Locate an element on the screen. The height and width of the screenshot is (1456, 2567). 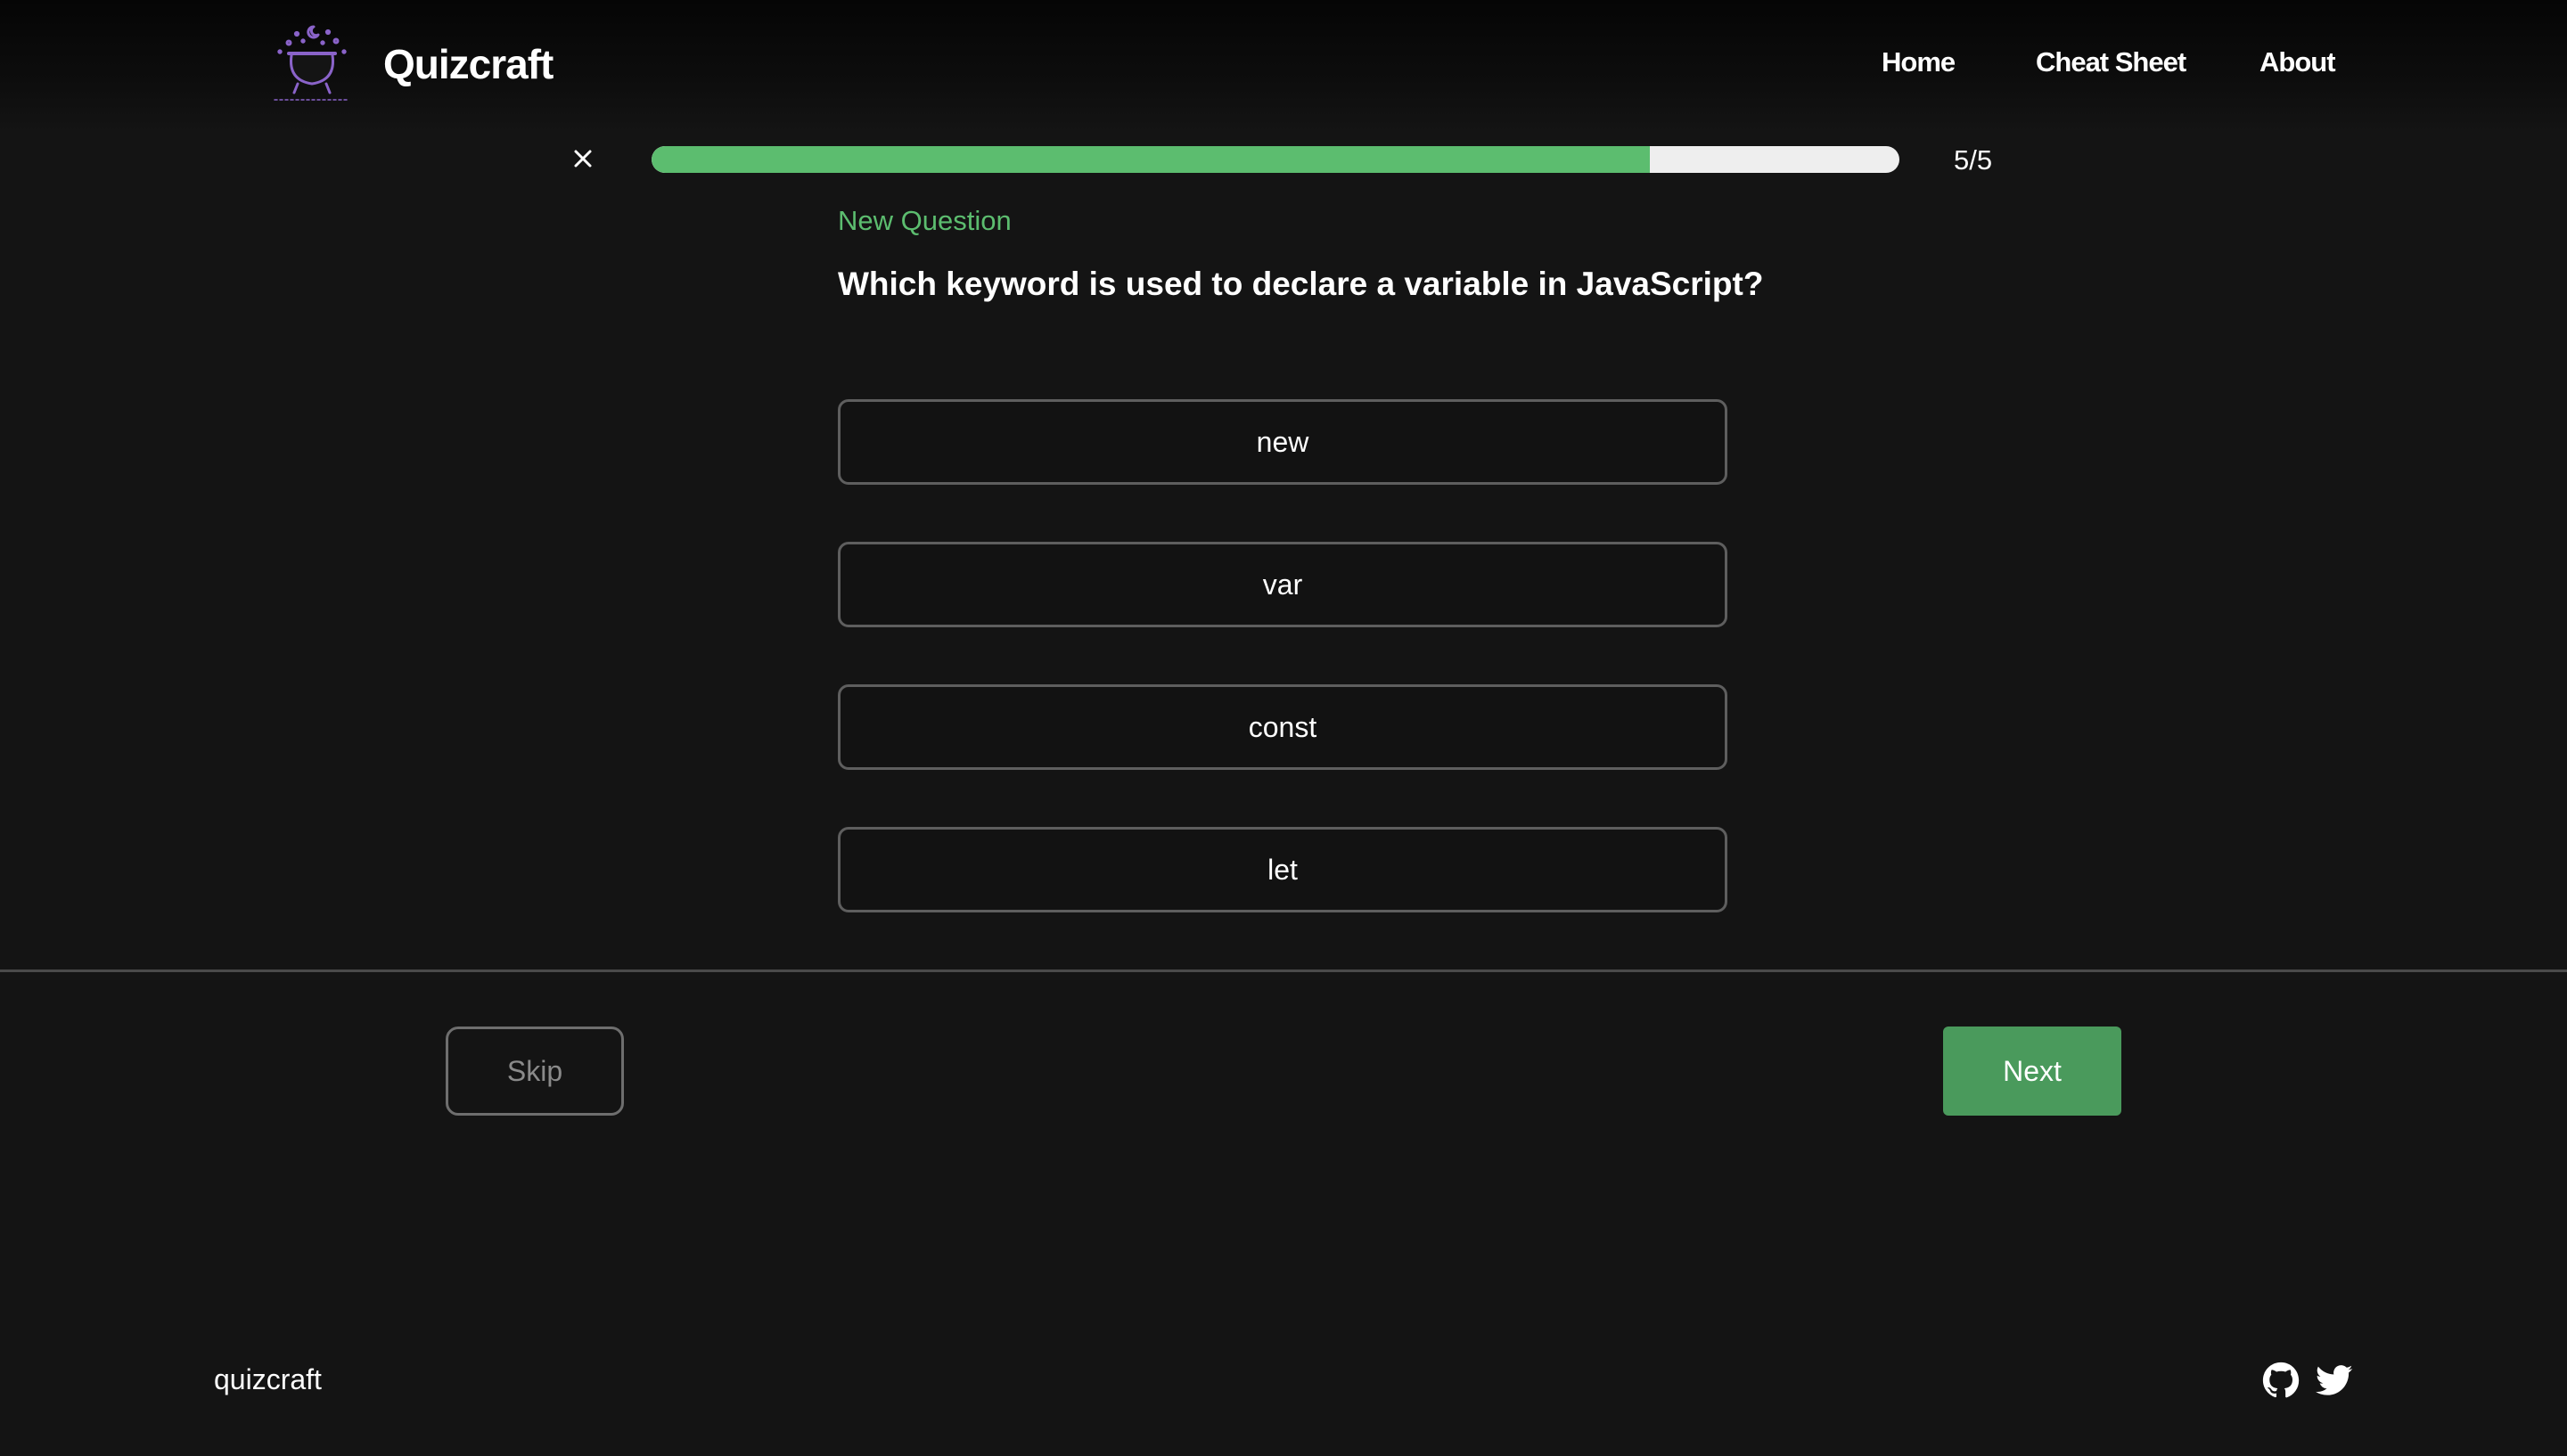
divider is located at coordinates (1283, 970).